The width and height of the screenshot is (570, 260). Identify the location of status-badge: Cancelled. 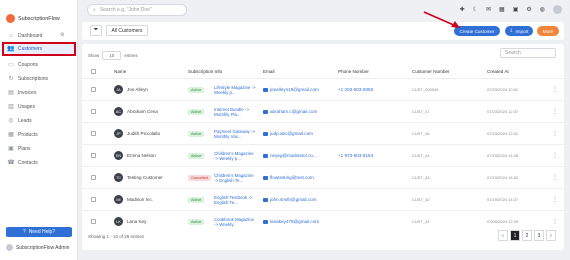
(199, 177).